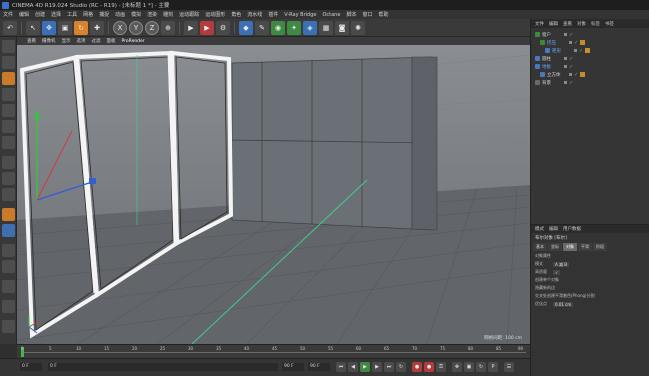  What do you see at coordinates (10, 27) in the screenshot?
I see `undo-icon: ↶` at bounding box center [10, 27].